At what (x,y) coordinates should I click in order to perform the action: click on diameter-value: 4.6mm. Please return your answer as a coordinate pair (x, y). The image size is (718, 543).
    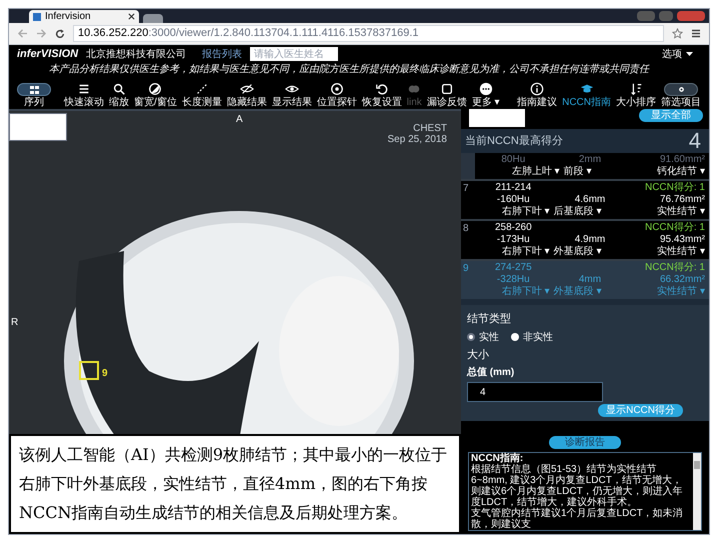
    Looking at the image, I should click on (590, 199).